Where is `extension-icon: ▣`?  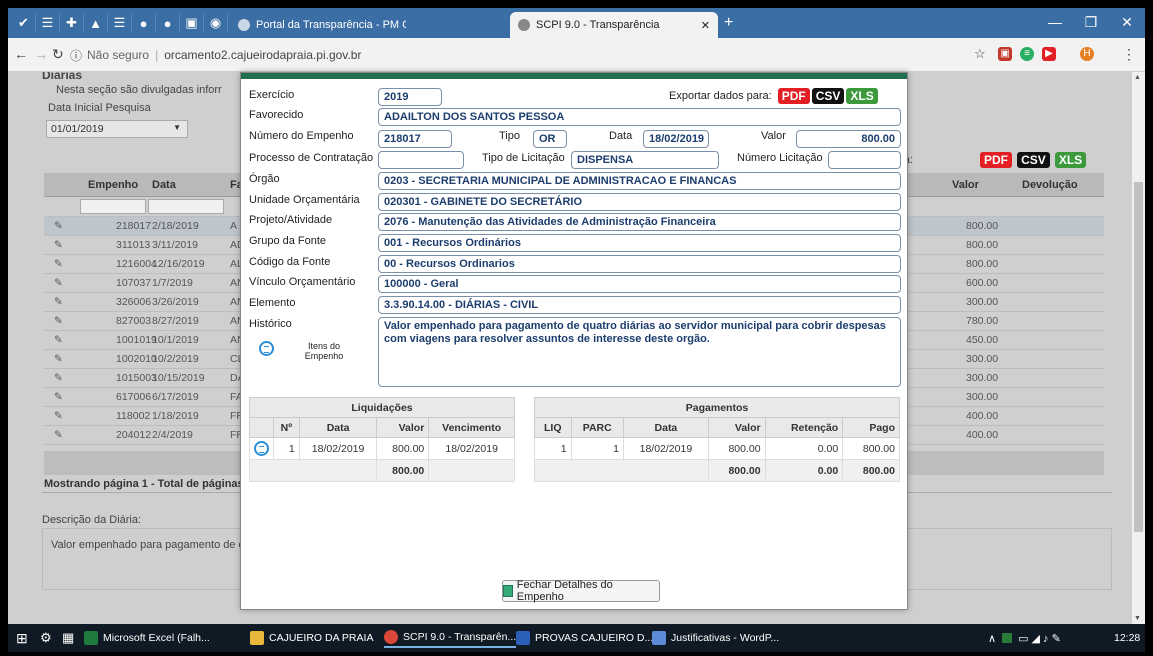
extension-icon: ▣ is located at coordinates (1005, 54).